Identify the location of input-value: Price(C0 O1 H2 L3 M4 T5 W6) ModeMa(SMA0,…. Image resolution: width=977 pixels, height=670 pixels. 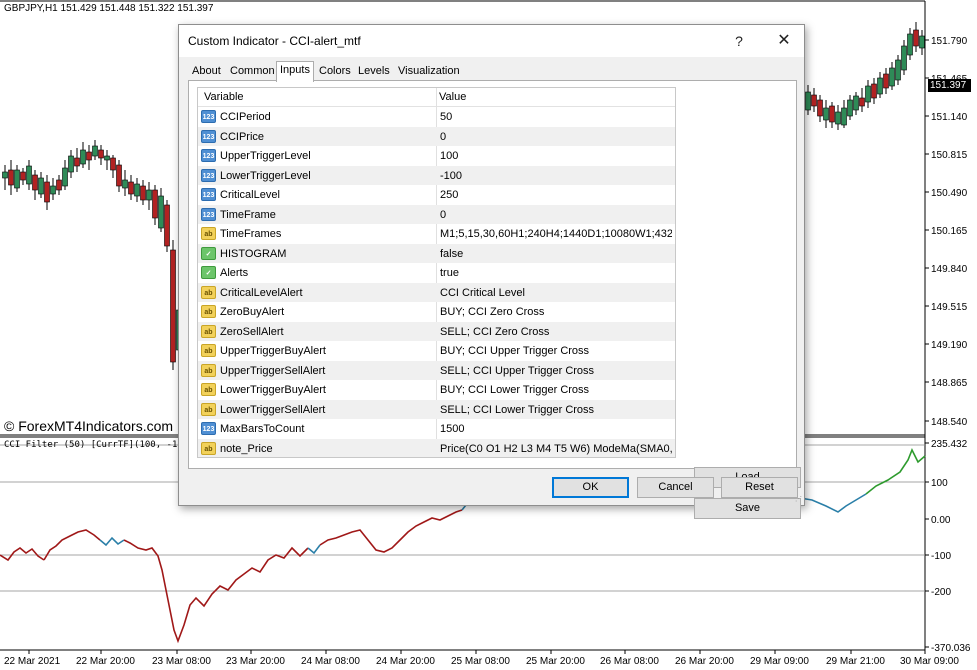
(556, 449).